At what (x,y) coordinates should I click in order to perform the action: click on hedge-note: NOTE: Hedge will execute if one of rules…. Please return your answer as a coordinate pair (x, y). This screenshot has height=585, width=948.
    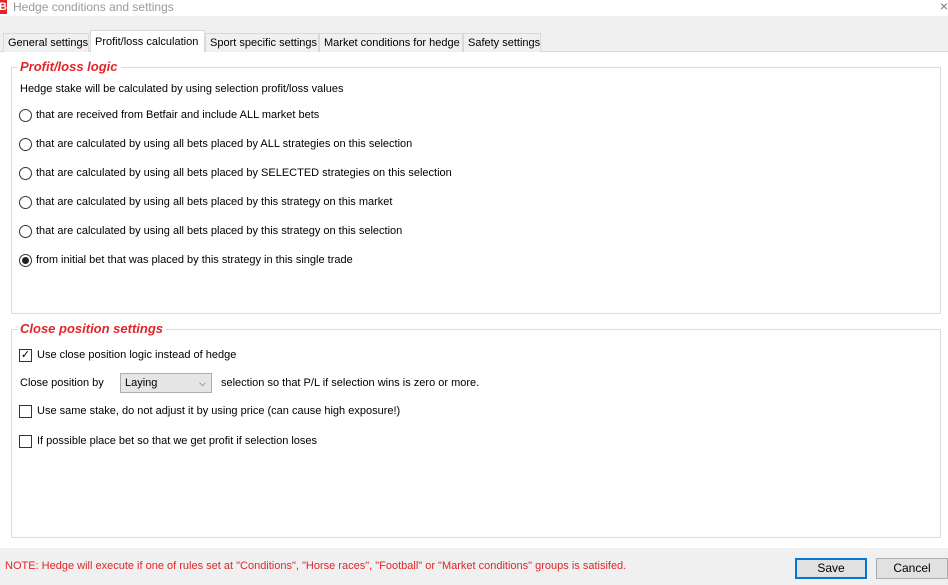
    Looking at the image, I should click on (316, 566).